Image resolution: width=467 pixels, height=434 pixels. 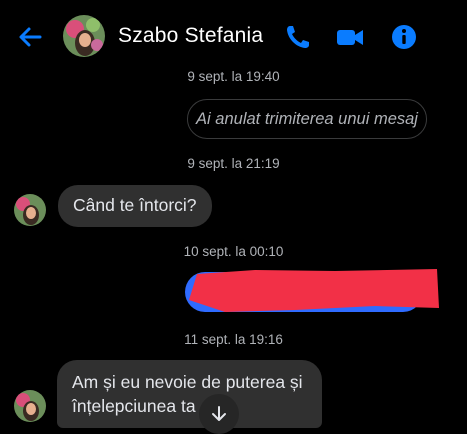 I want to click on arrow-down-icon, so click(x=219, y=413).